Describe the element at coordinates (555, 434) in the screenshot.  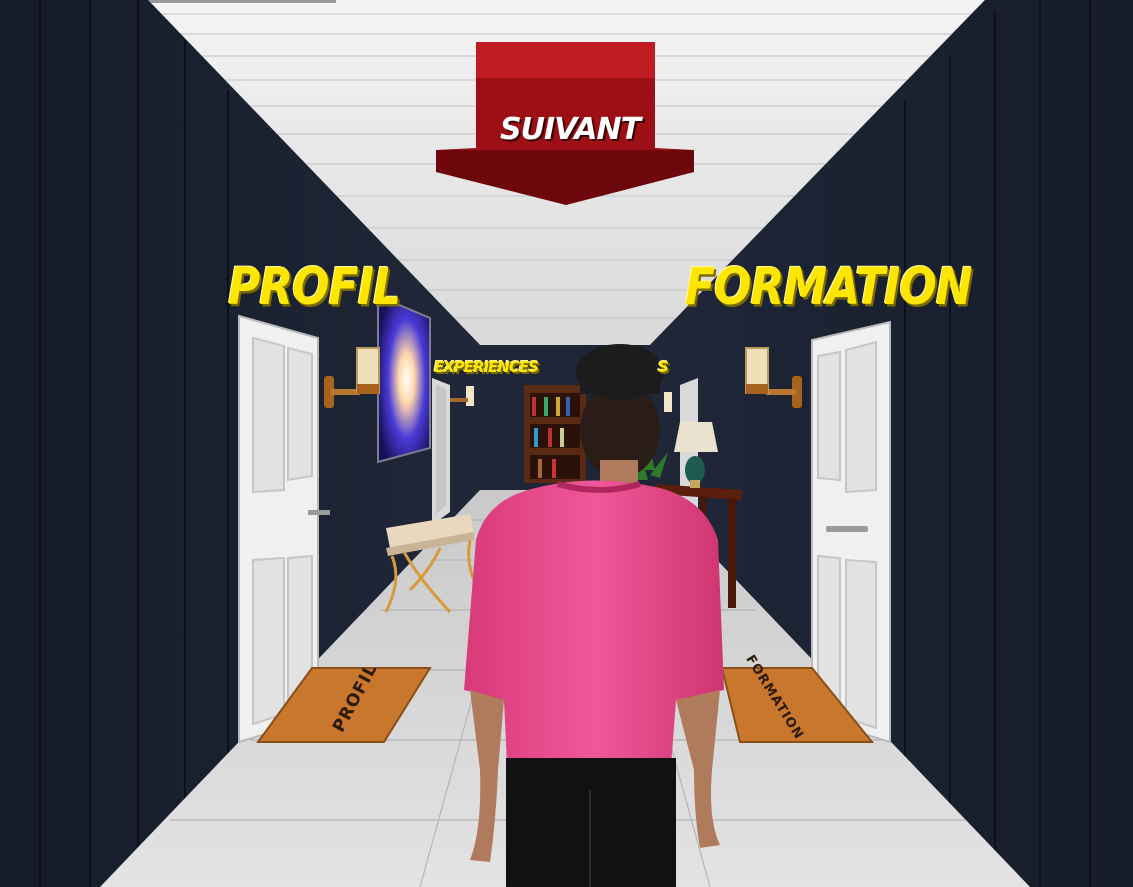
I see `bookshelf` at that location.